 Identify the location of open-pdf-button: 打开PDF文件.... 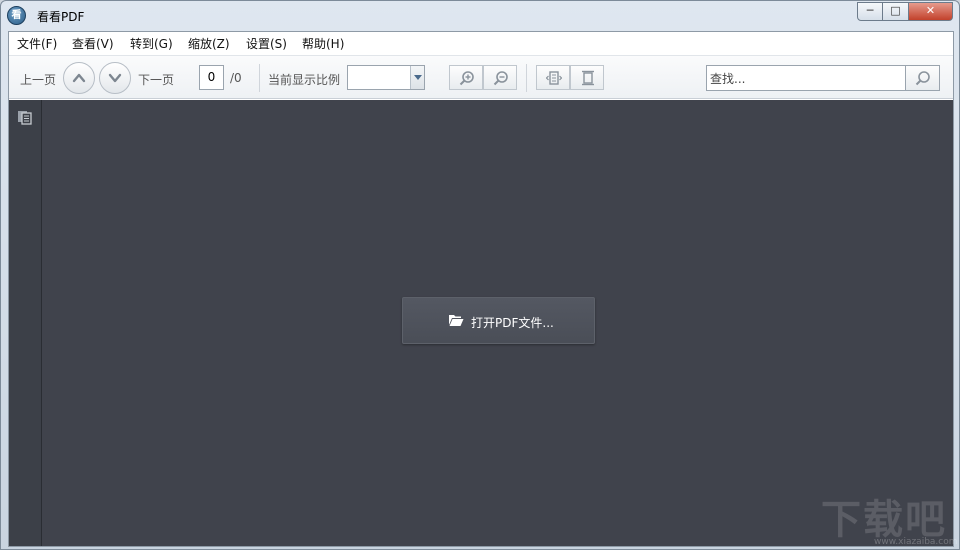
(498, 320).